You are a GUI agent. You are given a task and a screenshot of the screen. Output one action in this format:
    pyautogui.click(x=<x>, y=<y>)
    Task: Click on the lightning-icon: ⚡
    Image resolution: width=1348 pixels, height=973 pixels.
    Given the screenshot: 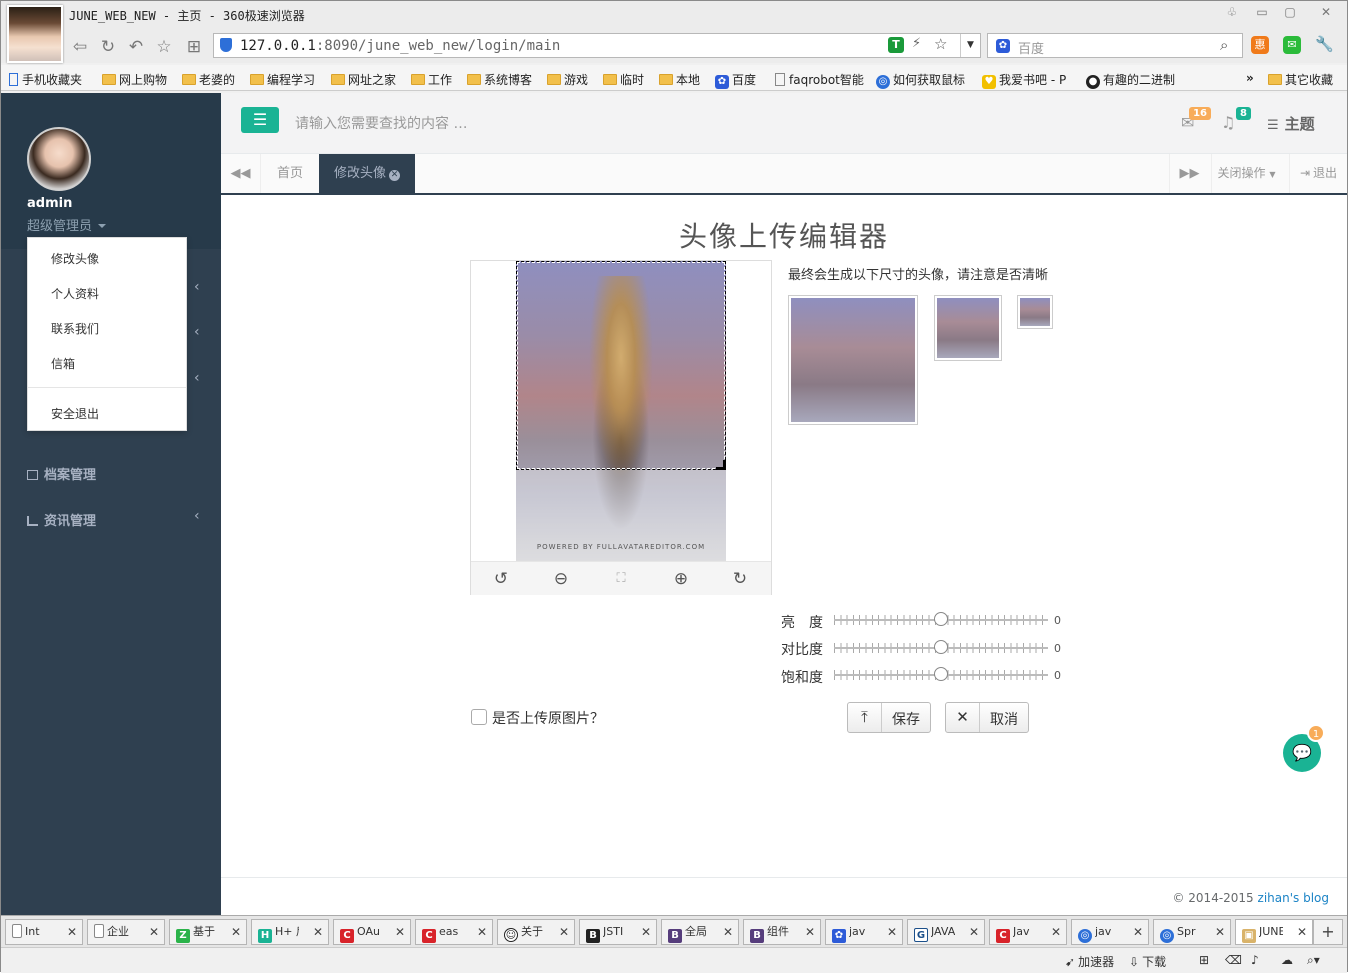 What is the action you would take?
    pyautogui.click(x=916, y=43)
    